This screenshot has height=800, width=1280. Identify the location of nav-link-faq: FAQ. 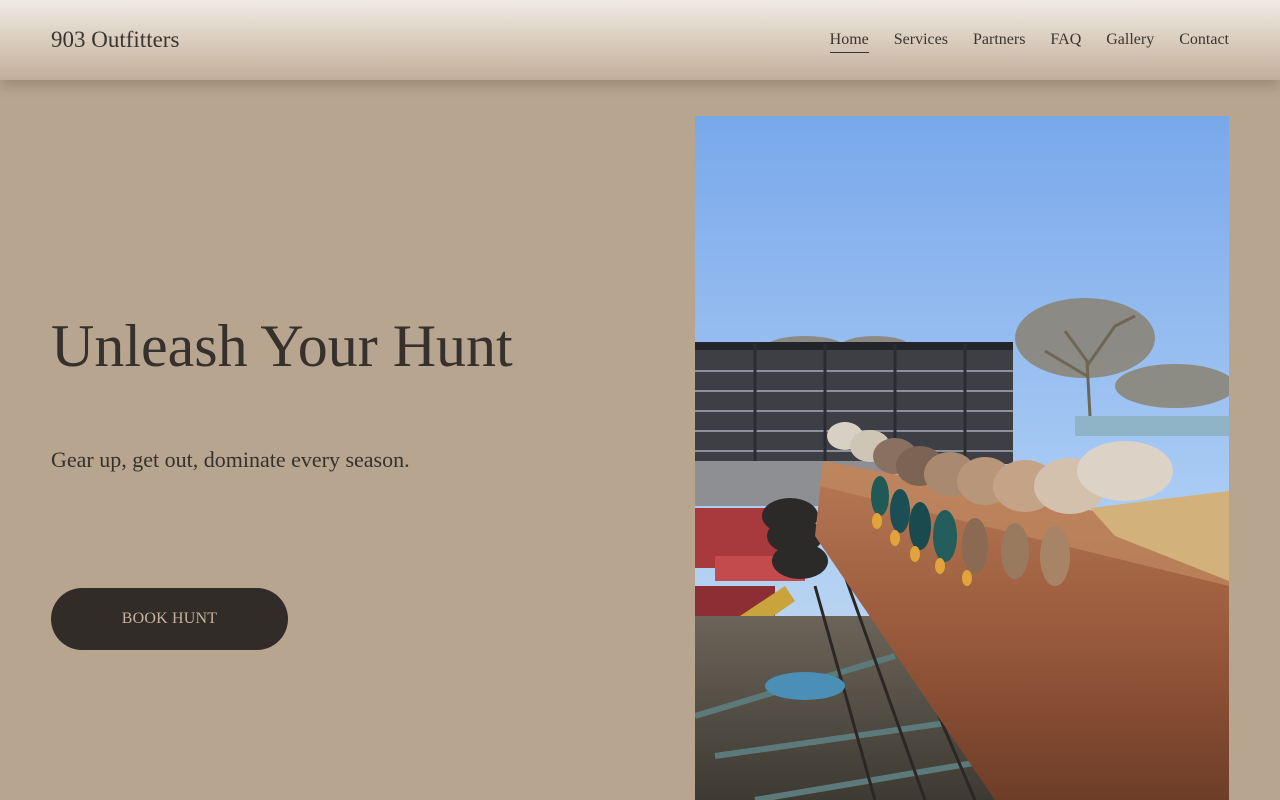
(1065, 41).